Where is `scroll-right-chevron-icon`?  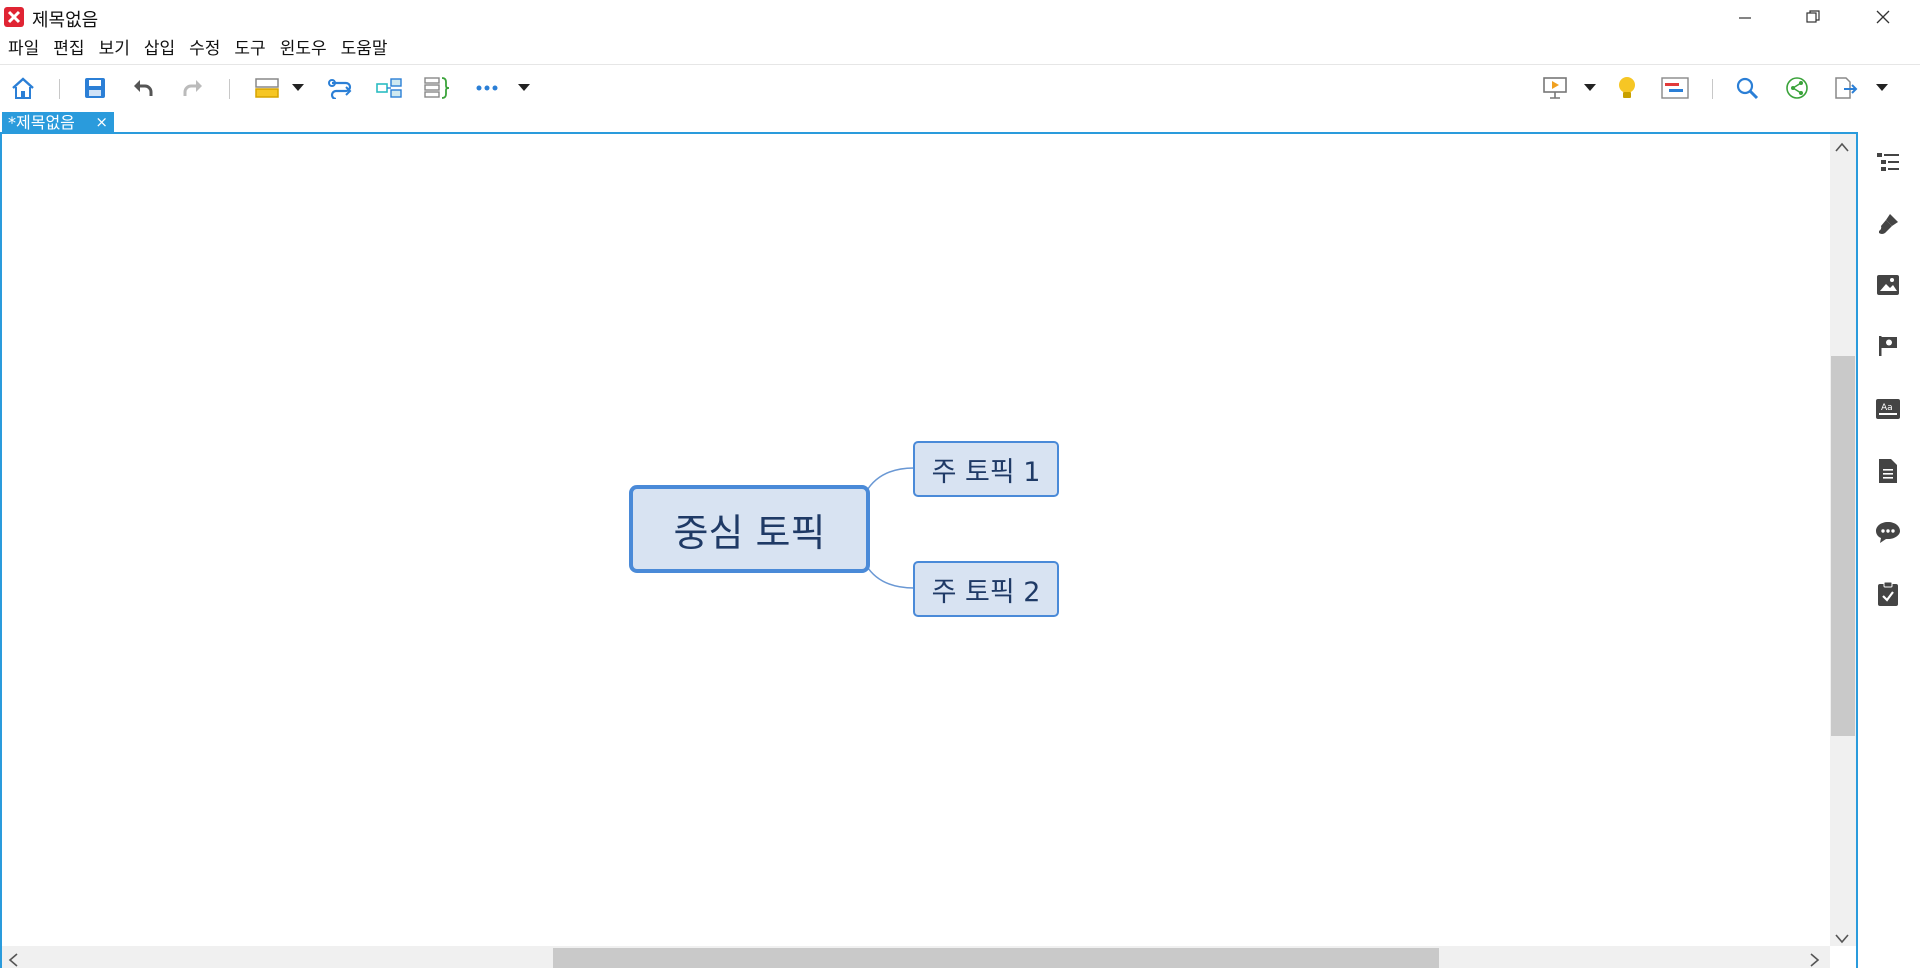
scroll-right-chevron-icon is located at coordinates (1815, 961).